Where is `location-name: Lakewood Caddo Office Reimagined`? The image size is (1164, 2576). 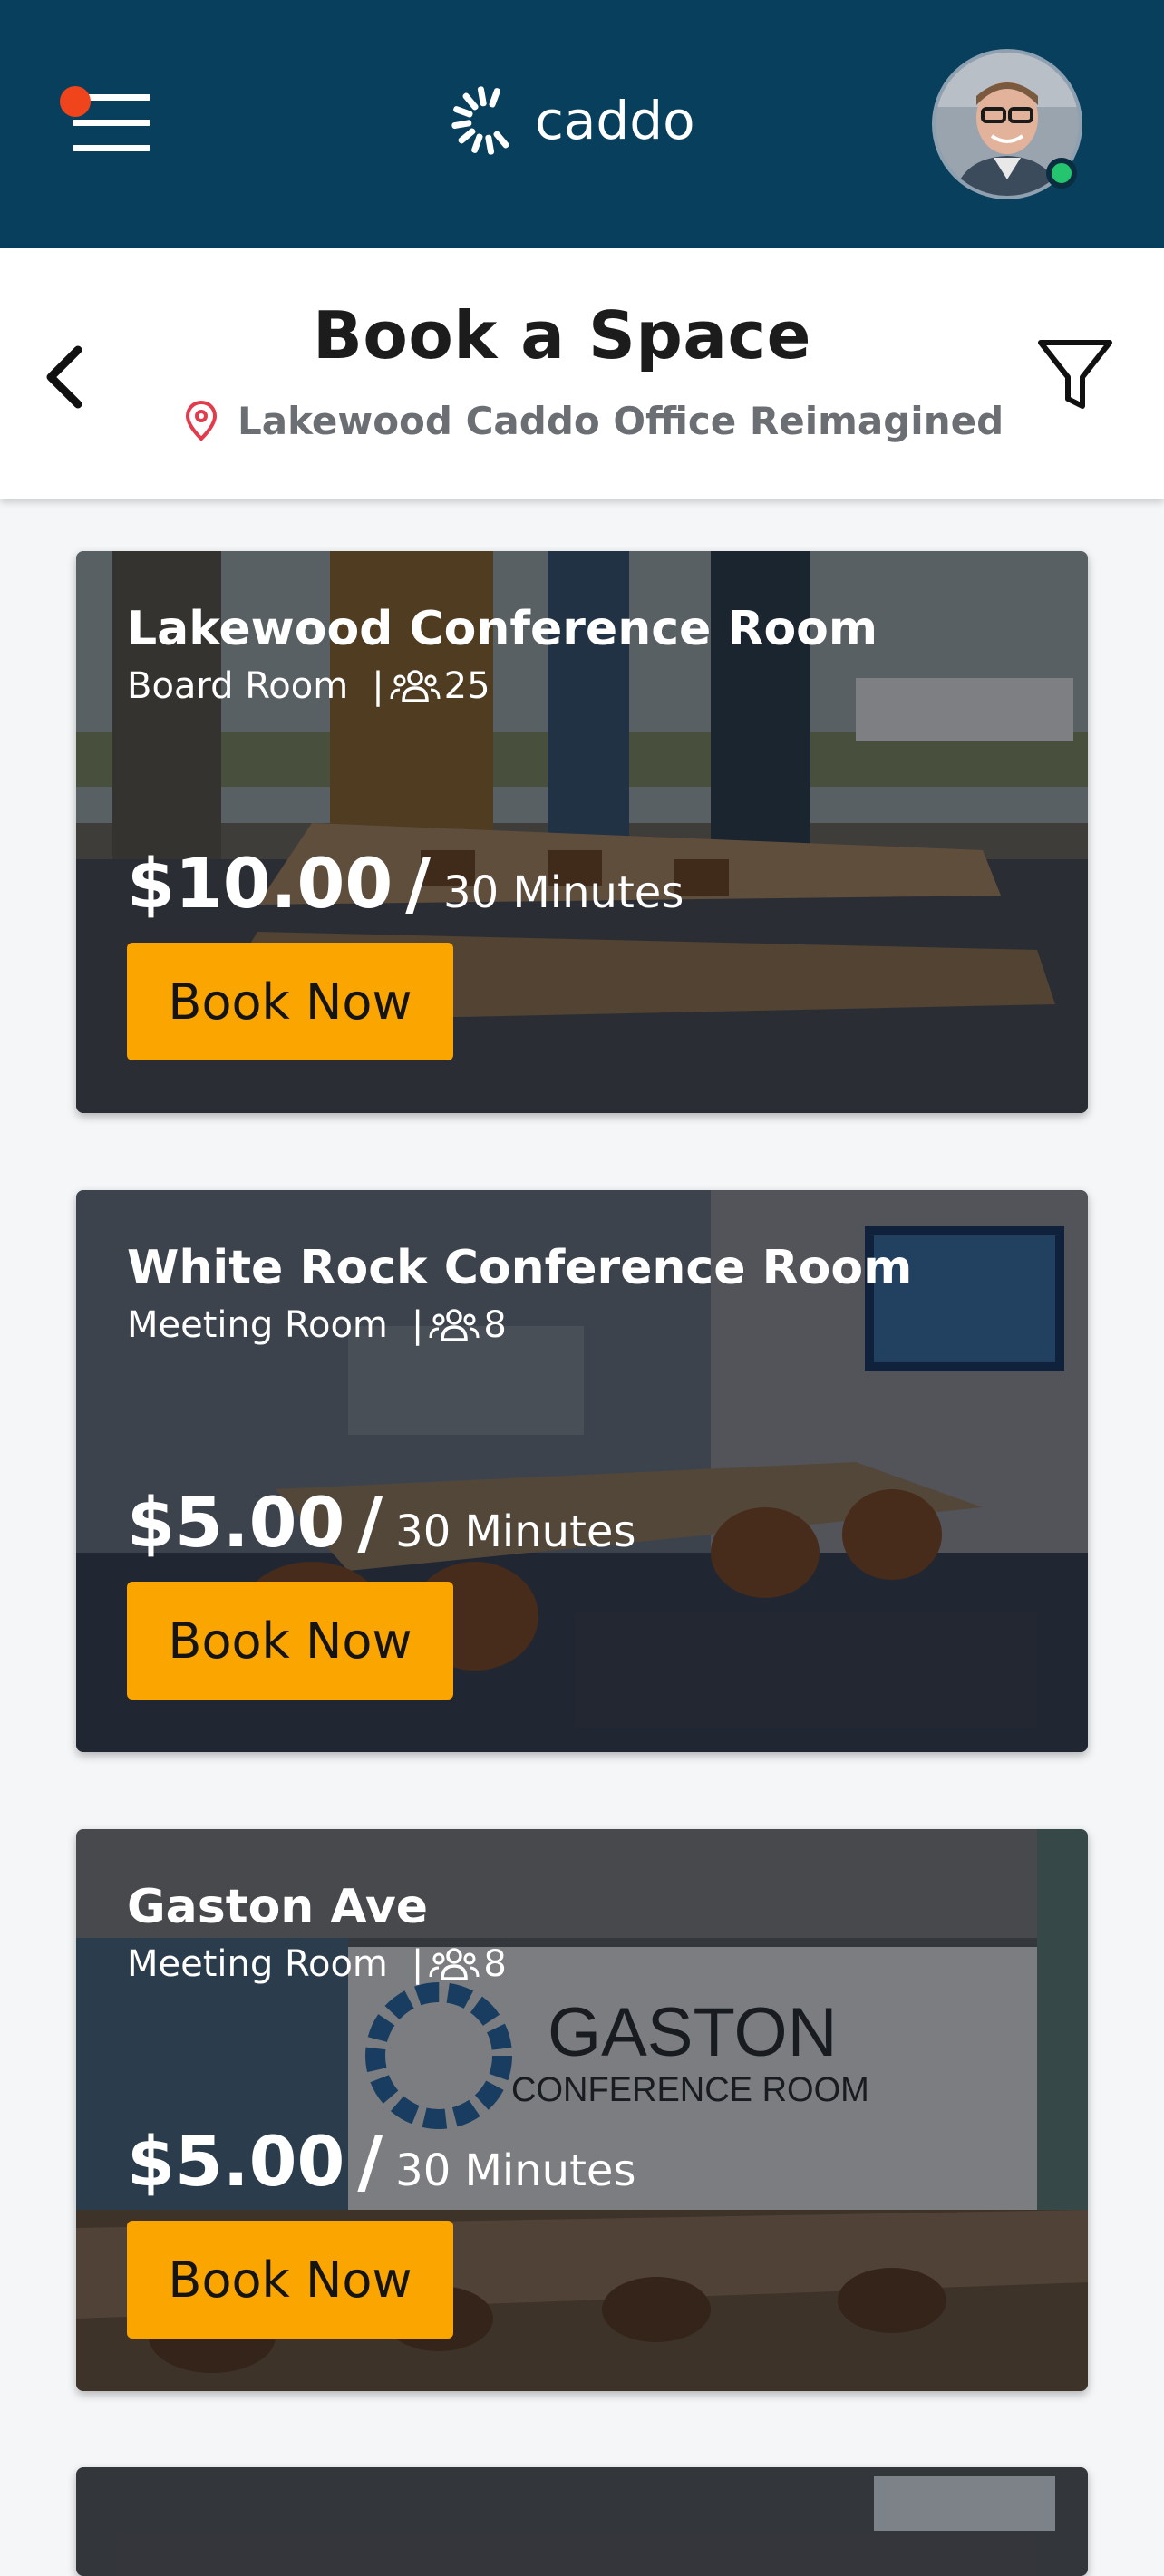
location-name: Lakewood Caddo Office Reimagined is located at coordinates (621, 420).